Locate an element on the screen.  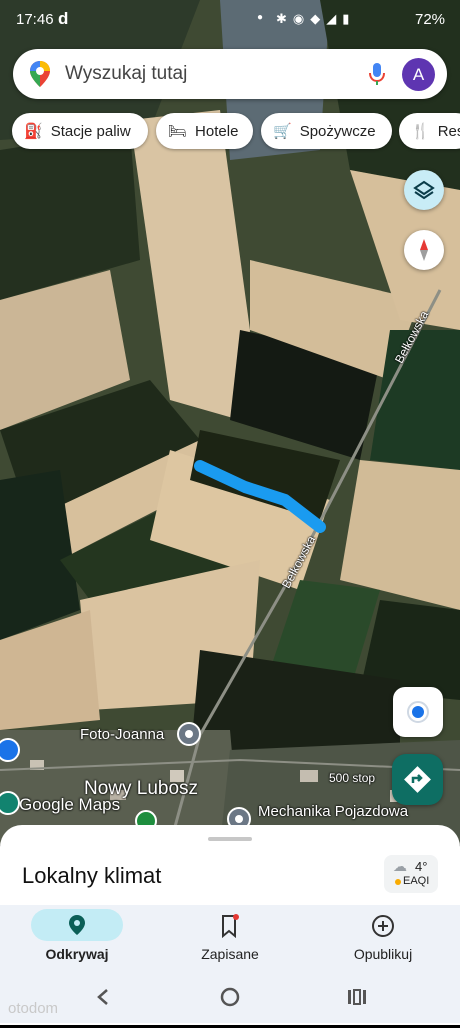
aqi-dot-icon is located at coordinates (398, 882).